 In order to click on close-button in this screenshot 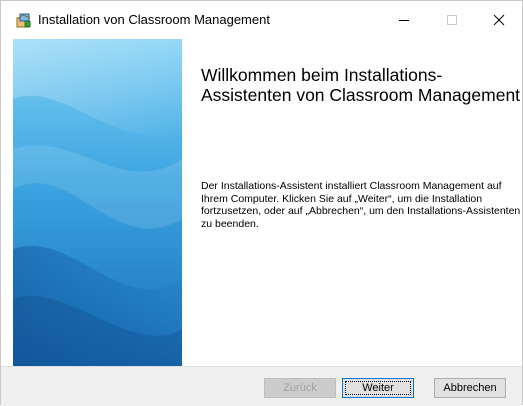, I will do `click(499, 20)`.